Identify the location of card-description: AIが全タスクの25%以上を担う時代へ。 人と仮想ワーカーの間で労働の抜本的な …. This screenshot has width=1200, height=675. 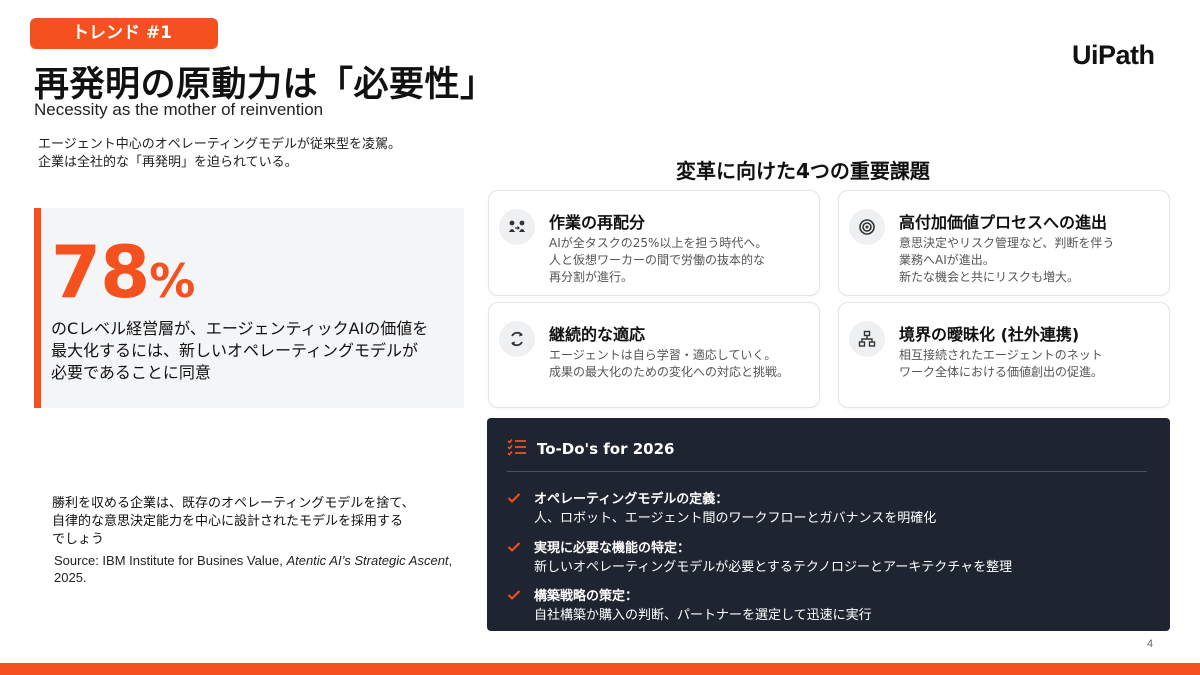
(684, 260).